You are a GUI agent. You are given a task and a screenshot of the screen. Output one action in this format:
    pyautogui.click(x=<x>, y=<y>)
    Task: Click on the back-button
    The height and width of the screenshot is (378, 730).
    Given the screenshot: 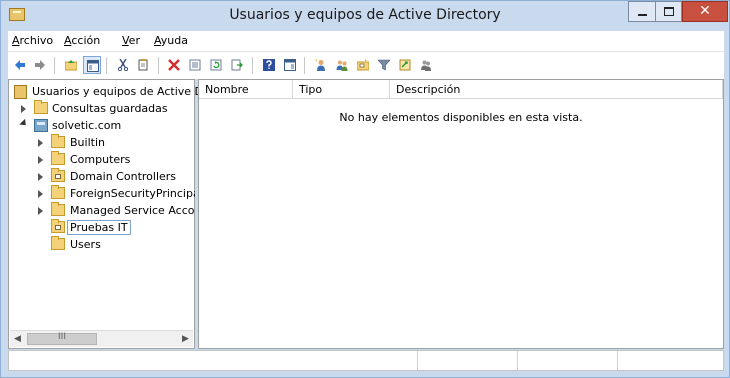 What is the action you would take?
    pyautogui.click(x=20, y=65)
    